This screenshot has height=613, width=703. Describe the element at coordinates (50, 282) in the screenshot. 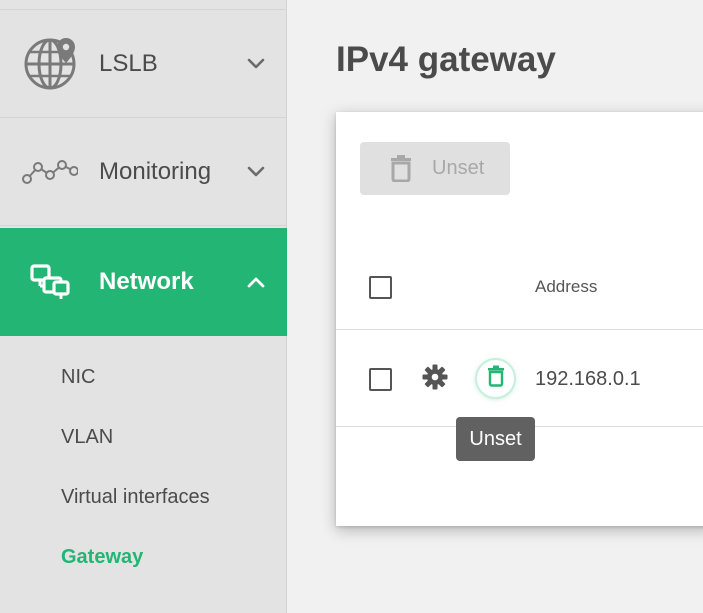

I see `network-icon` at that location.